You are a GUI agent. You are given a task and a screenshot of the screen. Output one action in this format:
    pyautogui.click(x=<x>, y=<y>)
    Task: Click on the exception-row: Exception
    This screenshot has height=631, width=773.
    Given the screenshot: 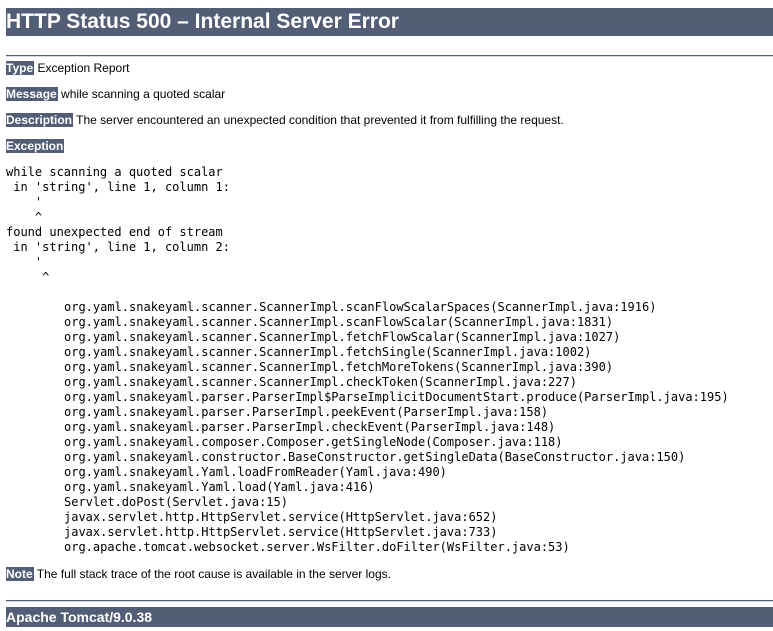 What is the action you would take?
    pyautogui.click(x=35, y=146)
    